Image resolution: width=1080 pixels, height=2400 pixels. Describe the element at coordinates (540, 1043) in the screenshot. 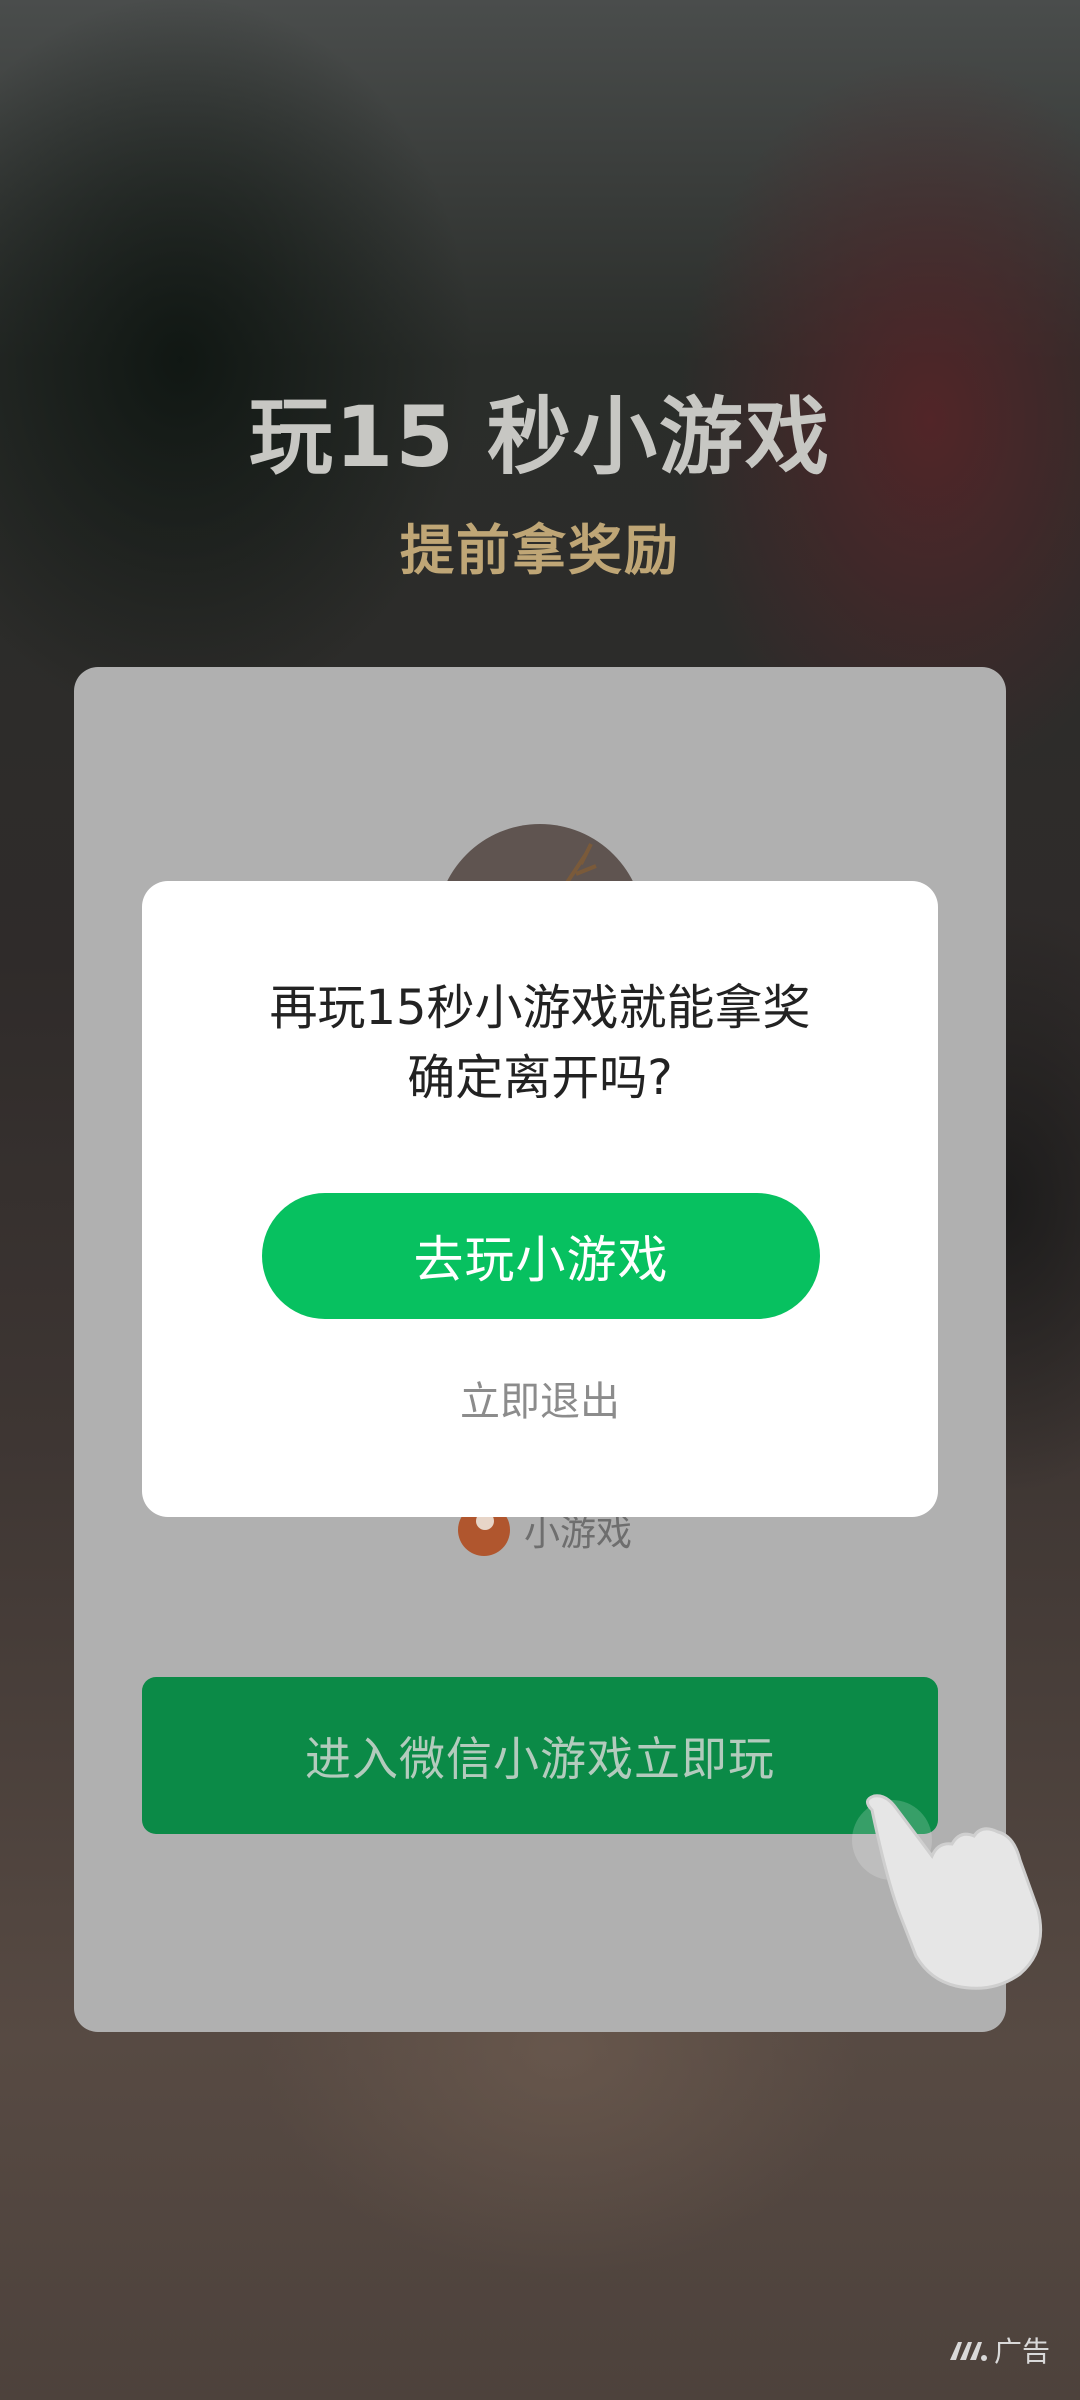

I see `dialog-message: 再玩15秒小游戏就能拿奖 确定离开吗?` at that location.